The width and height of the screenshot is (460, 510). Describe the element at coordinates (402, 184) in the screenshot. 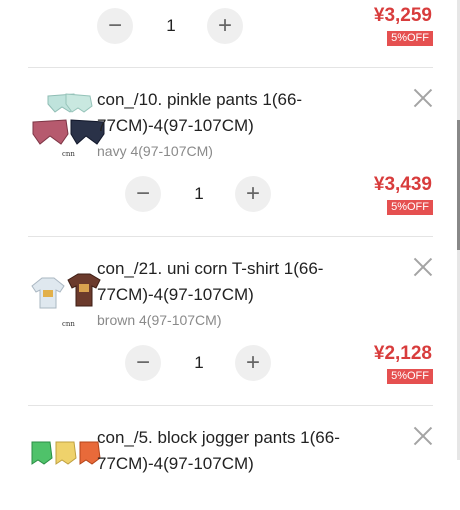

I see `item-price: ¥3,439` at that location.